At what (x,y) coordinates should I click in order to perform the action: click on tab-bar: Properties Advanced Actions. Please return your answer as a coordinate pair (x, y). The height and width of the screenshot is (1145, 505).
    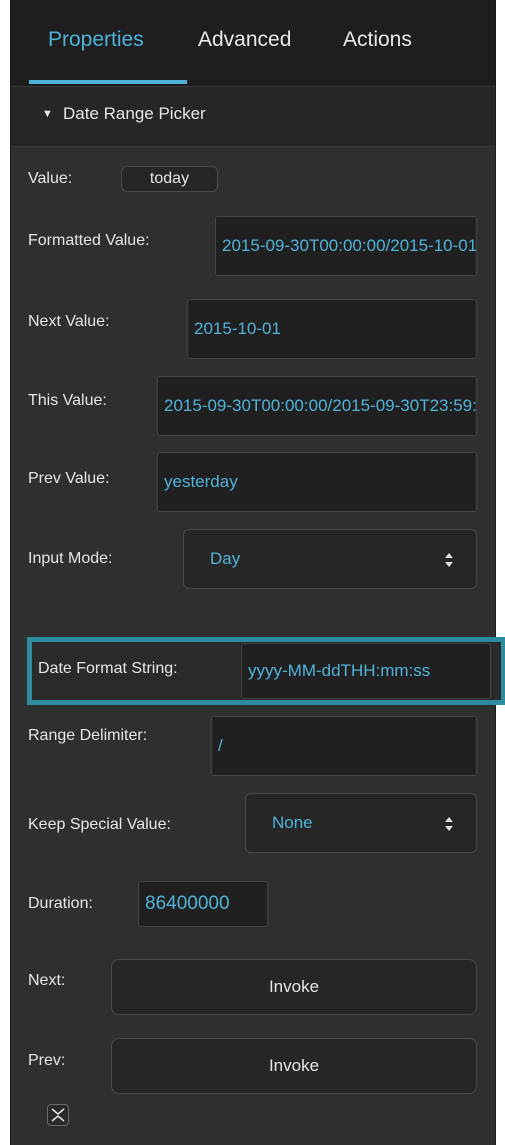
    Looking at the image, I should click on (253, 43).